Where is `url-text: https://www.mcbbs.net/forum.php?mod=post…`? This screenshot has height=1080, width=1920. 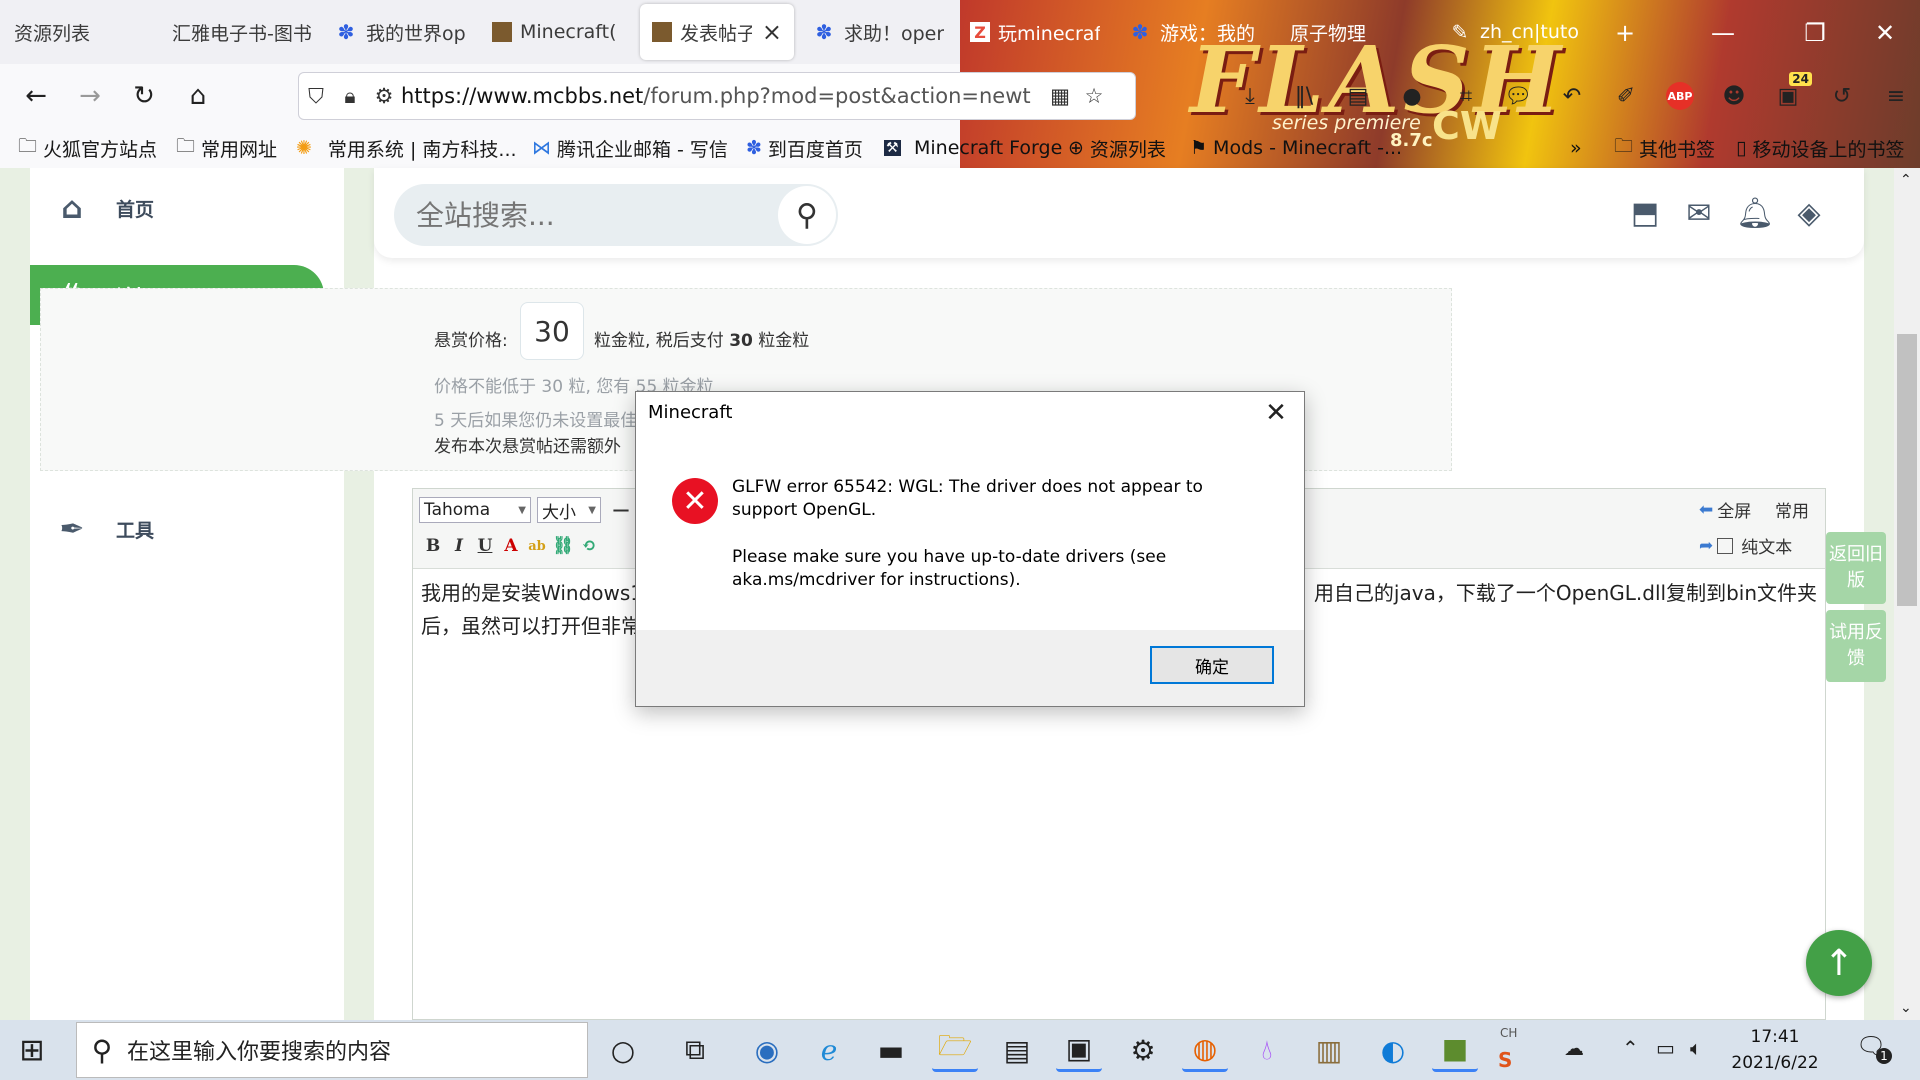
url-text: https://www.mcbbs.net/forum.php?mod=post… is located at coordinates (716, 96).